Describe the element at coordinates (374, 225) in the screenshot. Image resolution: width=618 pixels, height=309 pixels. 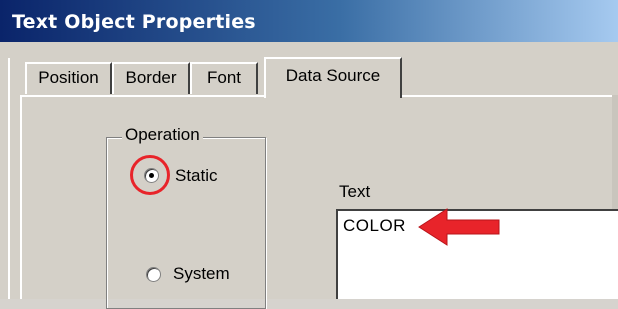
I see `text-input-value: COLOR` at that location.